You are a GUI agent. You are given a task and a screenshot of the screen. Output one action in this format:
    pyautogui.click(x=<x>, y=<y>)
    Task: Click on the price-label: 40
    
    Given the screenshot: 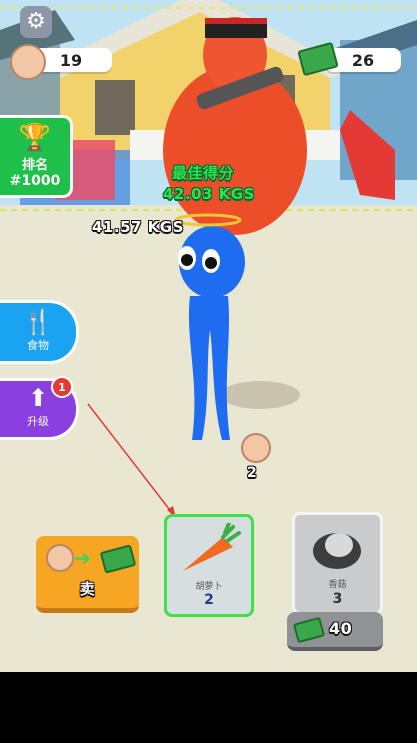 What is the action you would take?
    pyautogui.click(x=341, y=628)
    